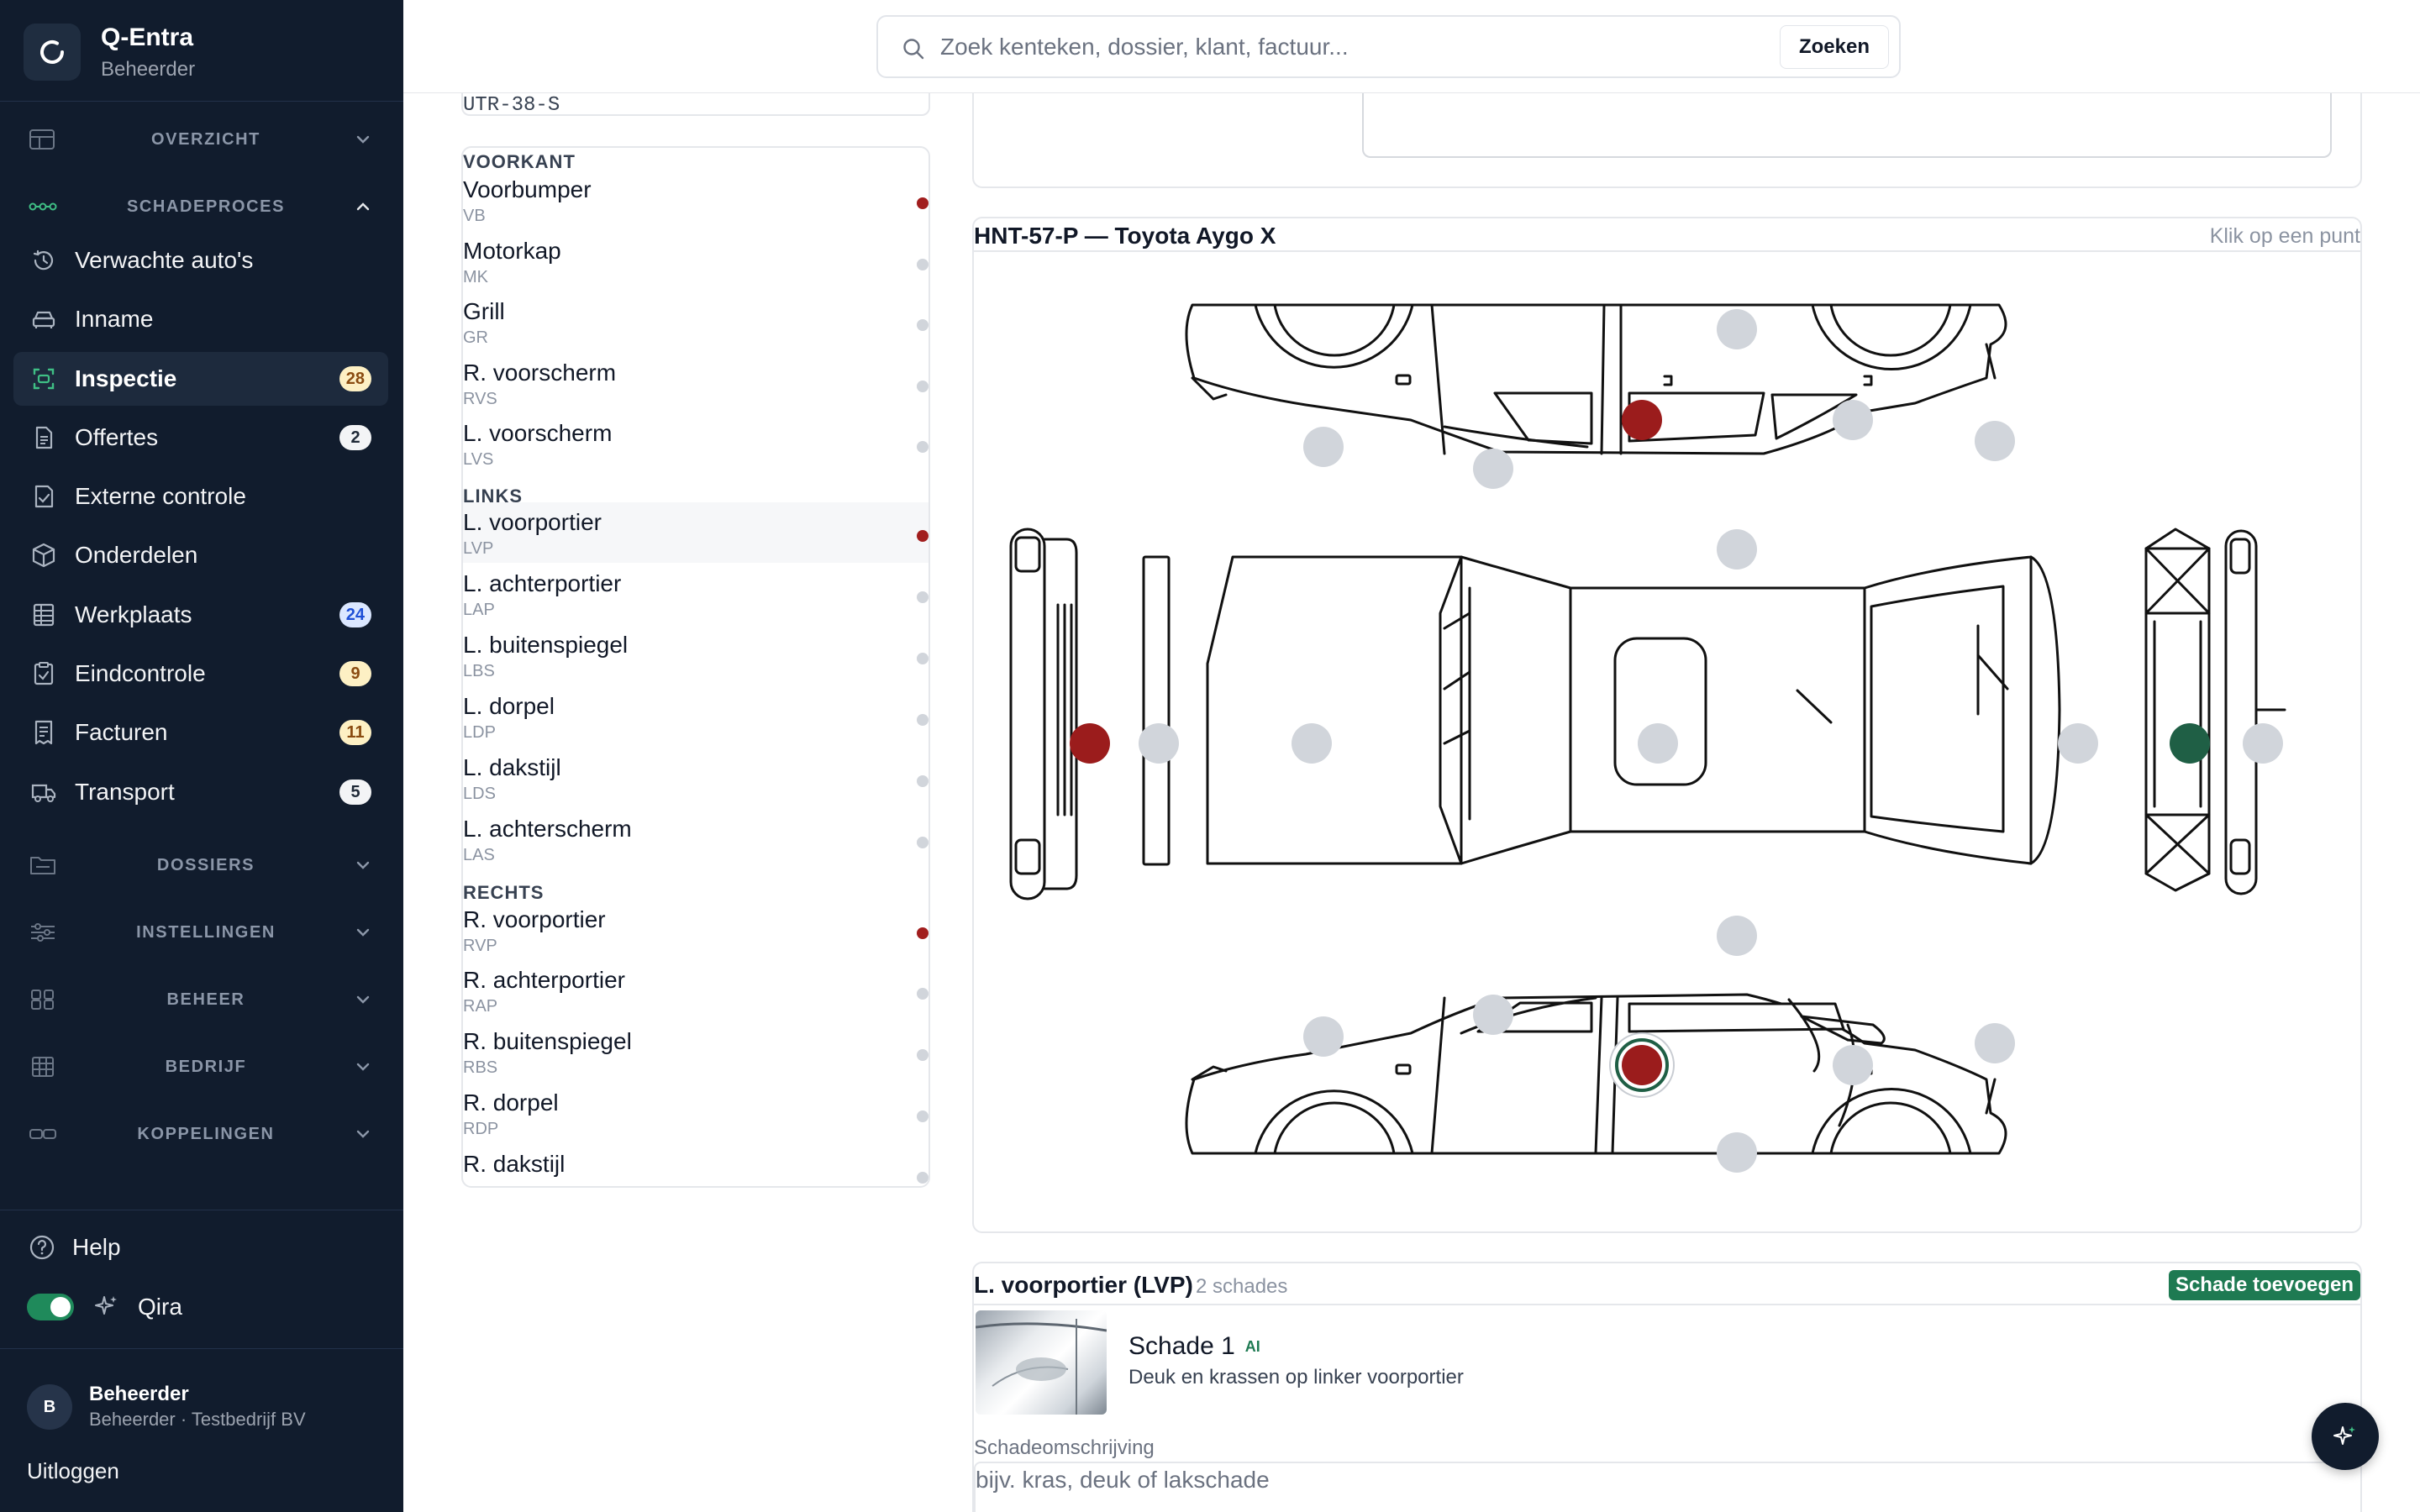  Describe the element at coordinates (480, 399) in the screenshot. I see `part-code: RVS` at that location.